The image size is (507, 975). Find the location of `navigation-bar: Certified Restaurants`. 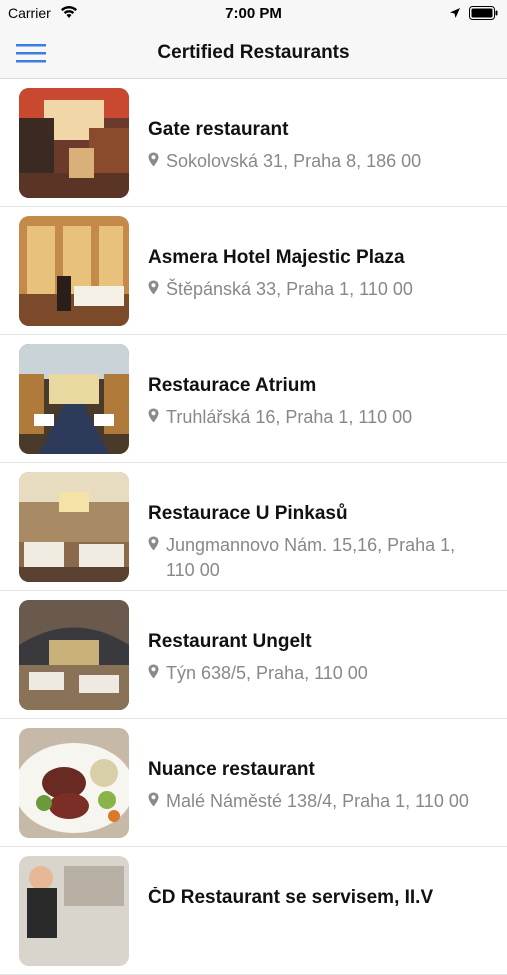

navigation-bar: Certified Restaurants is located at coordinates (253, 53).